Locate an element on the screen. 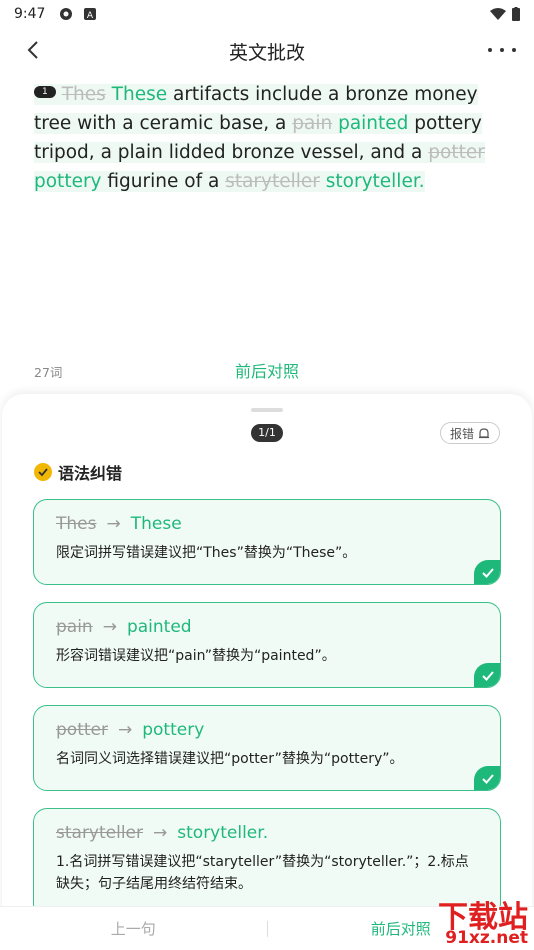 The width and height of the screenshot is (534, 950). correction-description: 形容词错误建议把“pain”替换为“painted”。 is located at coordinates (196, 656).